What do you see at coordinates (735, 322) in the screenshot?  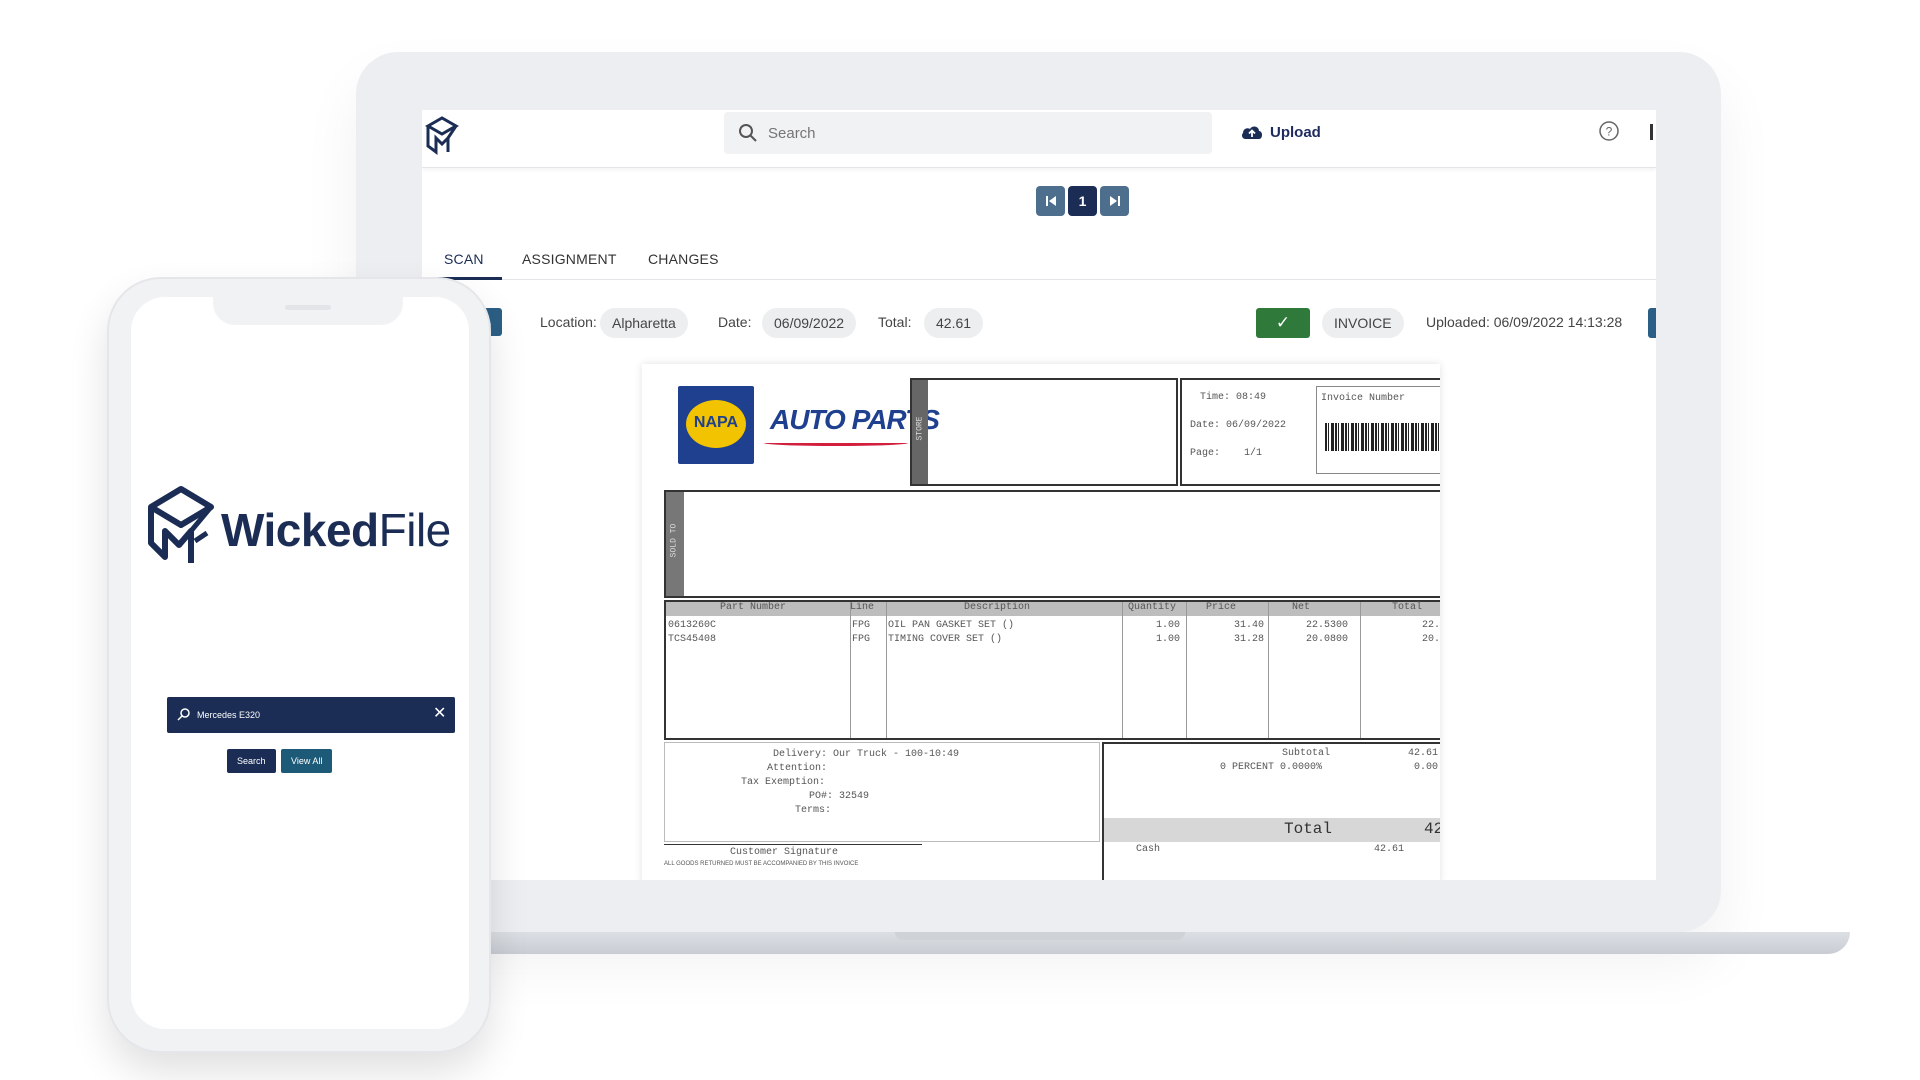 I see `date-label: Date:` at bounding box center [735, 322].